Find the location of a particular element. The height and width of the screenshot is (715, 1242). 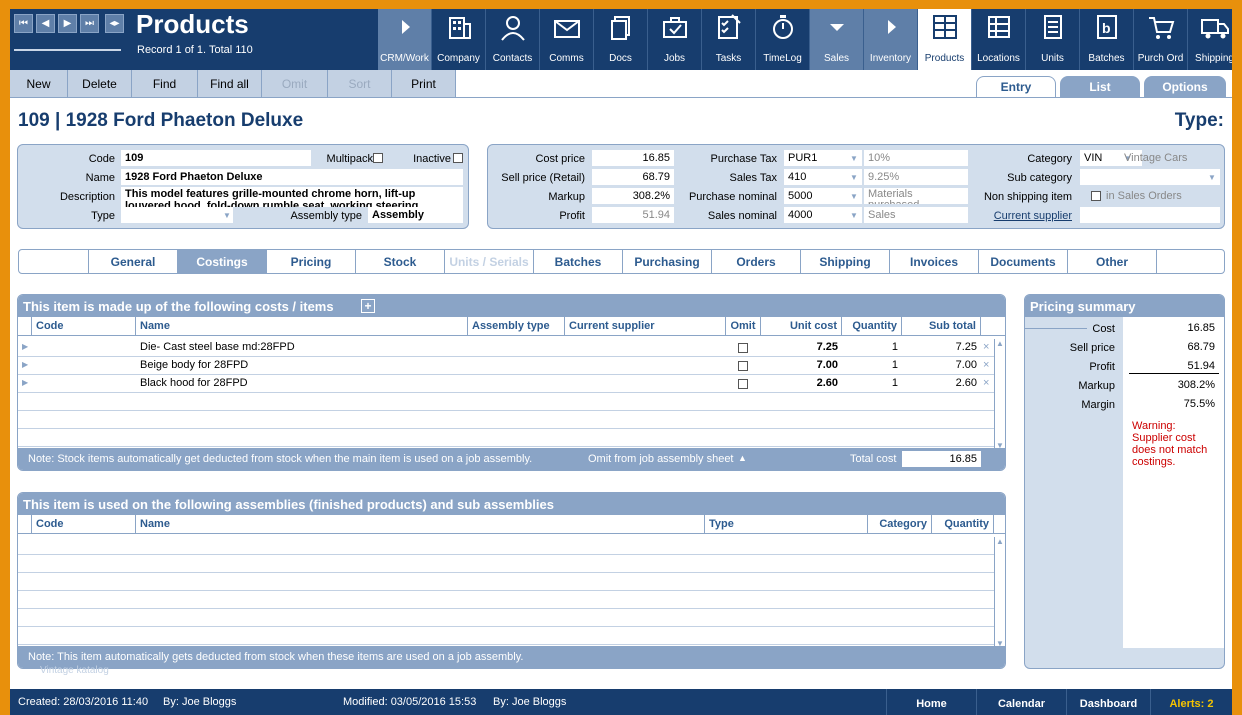

tab-documents: Documents is located at coordinates (1023, 261).